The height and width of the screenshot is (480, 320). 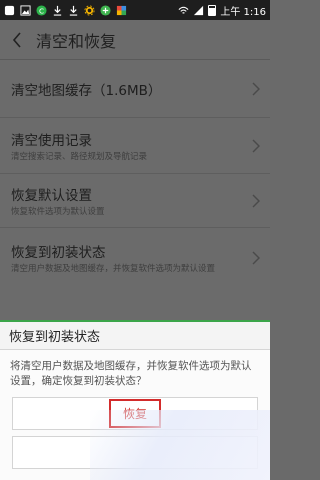 What do you see at coordinates (131, 373) in the screenshot?
I see `dialog-message: 将清空用户数据及地图缓存，并恢复软件选项为默认设置，确定恢复到初装状态？` at bounding box center [131, 373].